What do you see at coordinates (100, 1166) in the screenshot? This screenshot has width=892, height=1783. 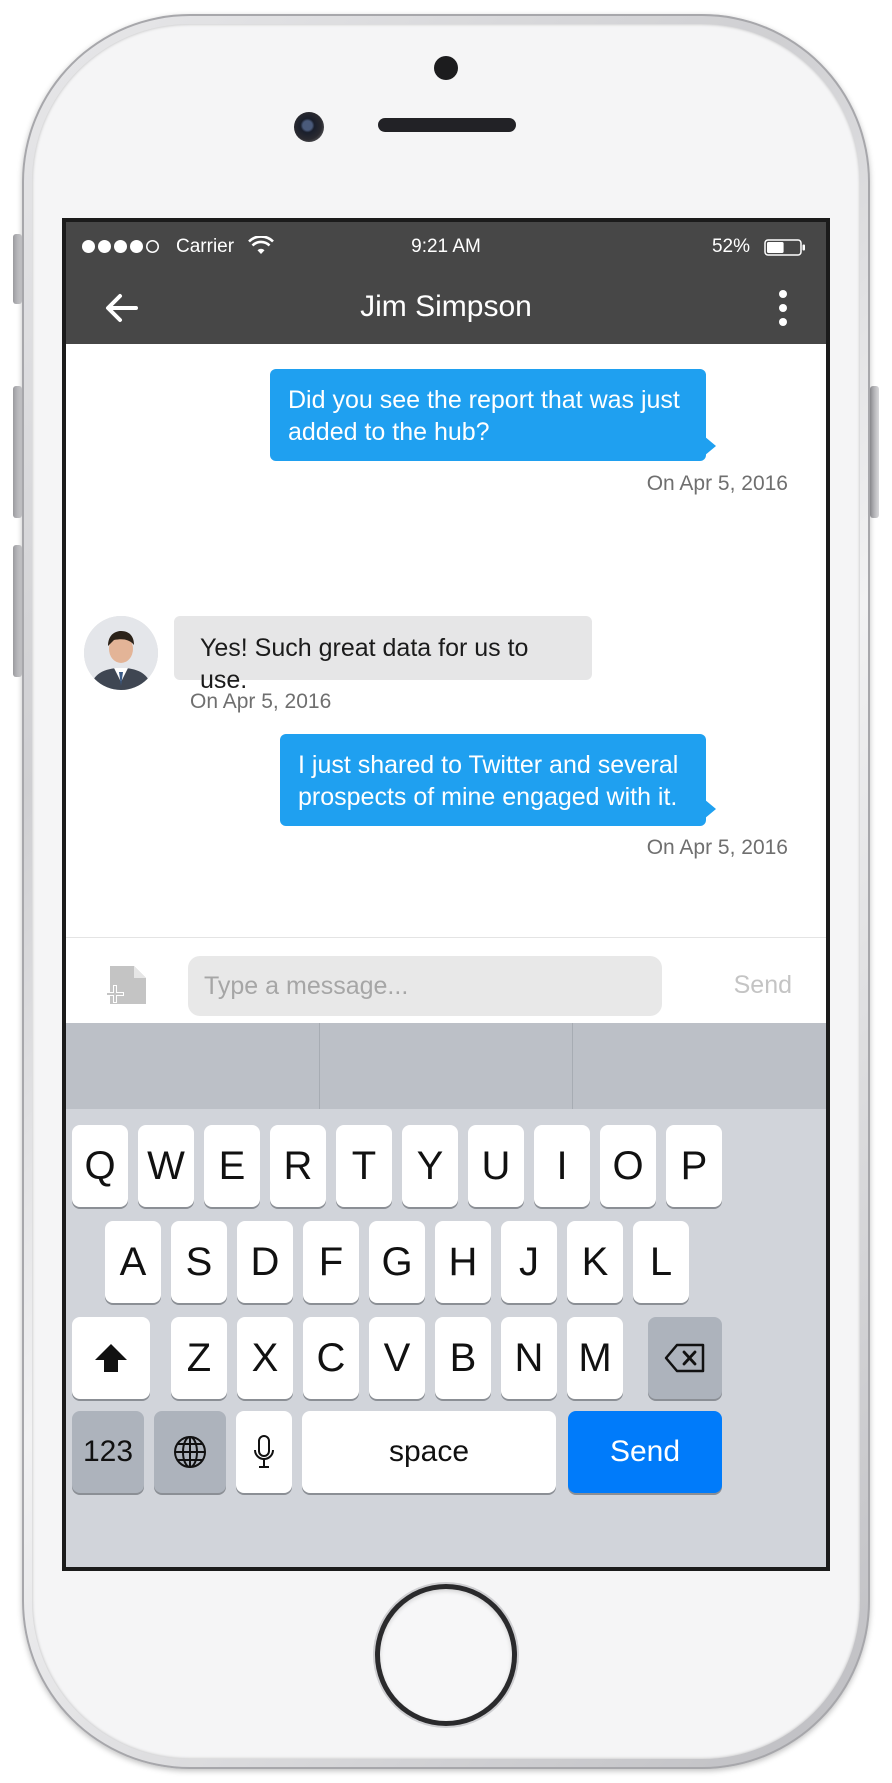 I see `key-q: Q` at bounding box center [100, 1166].